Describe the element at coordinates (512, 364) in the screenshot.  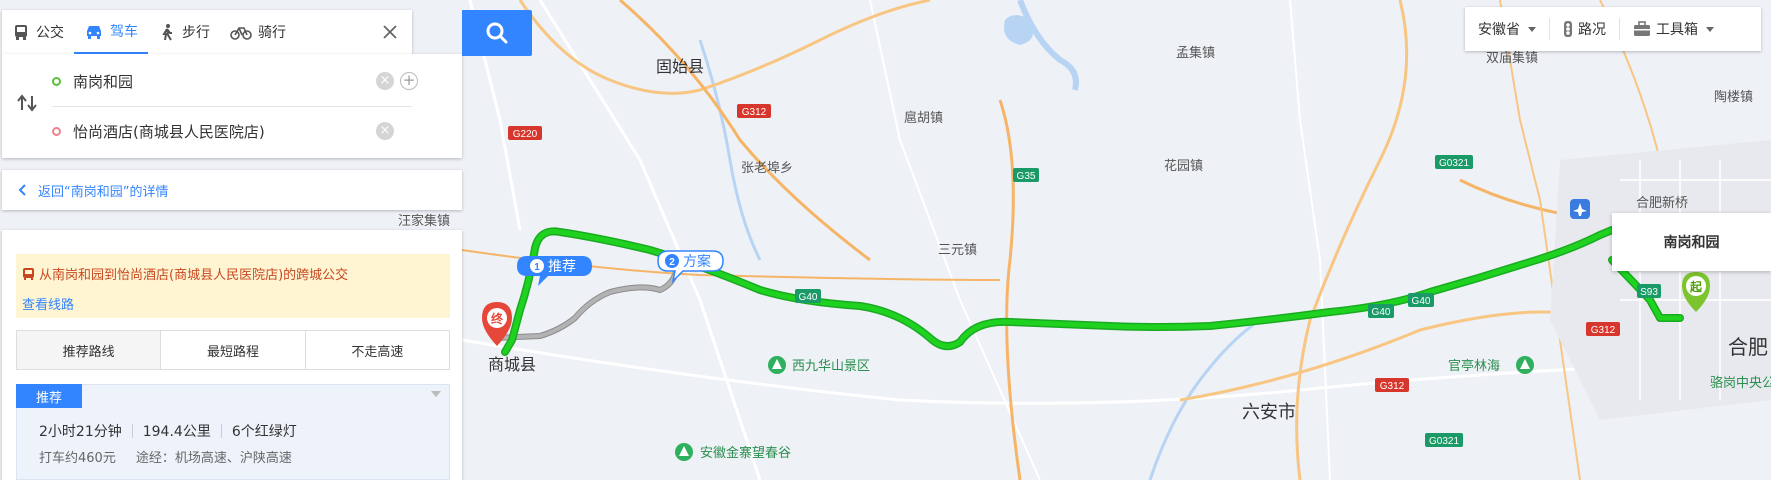
I see `label-shangcheng: 商城县` at that location.